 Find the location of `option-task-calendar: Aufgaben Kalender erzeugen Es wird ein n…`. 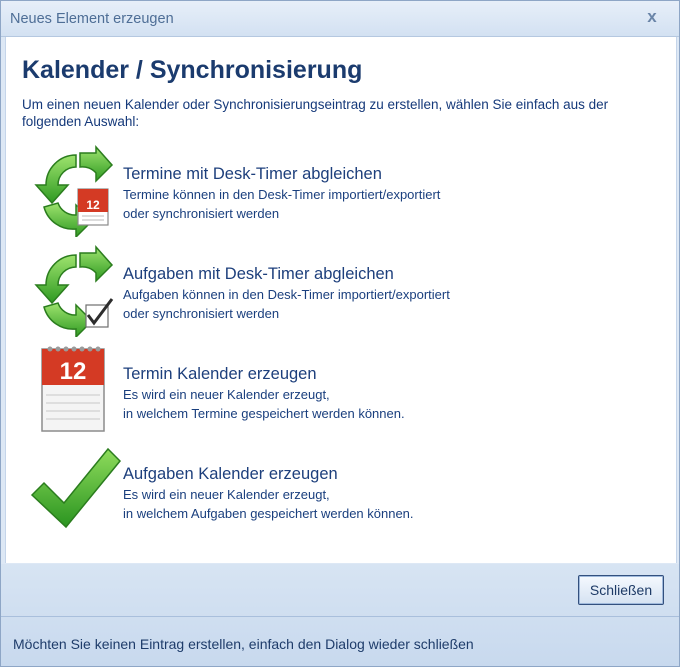

option-task-calendar: Aufgaben Kalender erzeugen Es wird ein n… is located at coordinates (340, 489).